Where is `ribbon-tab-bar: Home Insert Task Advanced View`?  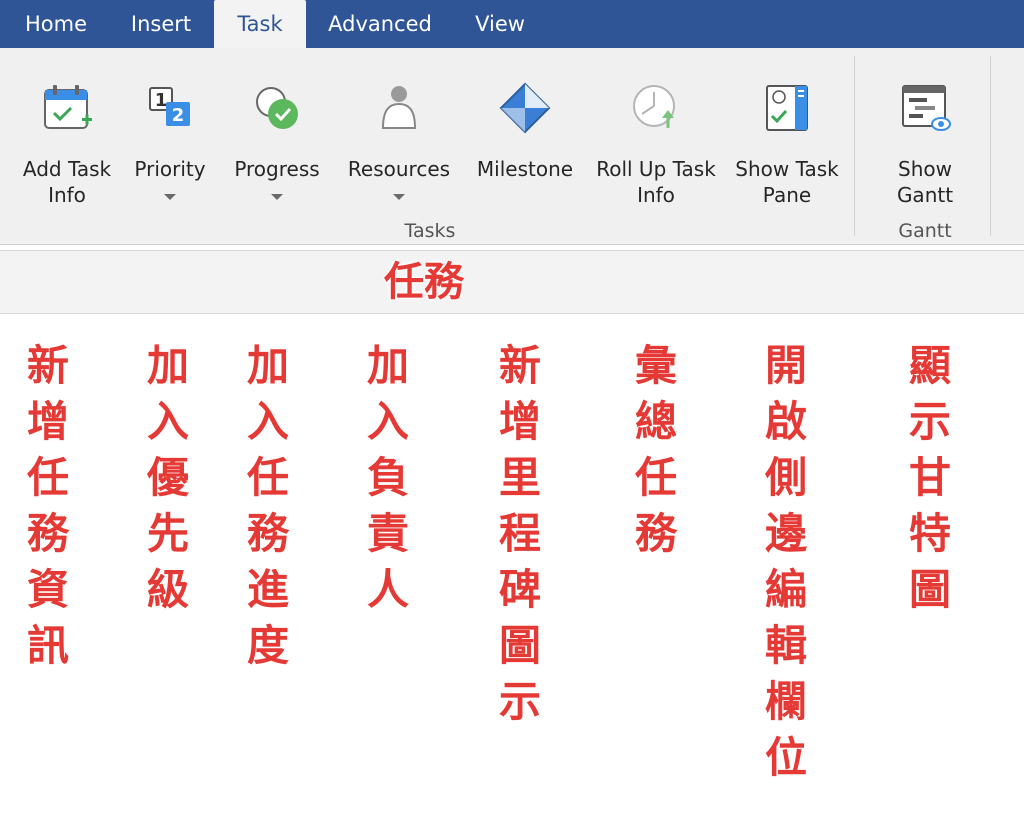 ribbon-tab-bar: Home Insert Task Advanced View is located at coordinates (512, 24).